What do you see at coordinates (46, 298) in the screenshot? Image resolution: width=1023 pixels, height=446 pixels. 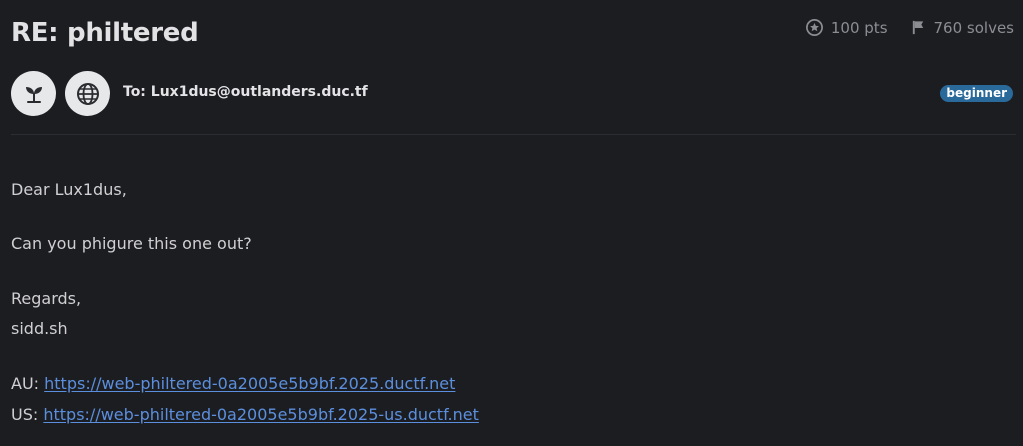 I see `message-regards: Regards,` at bounding box center [46, 298].